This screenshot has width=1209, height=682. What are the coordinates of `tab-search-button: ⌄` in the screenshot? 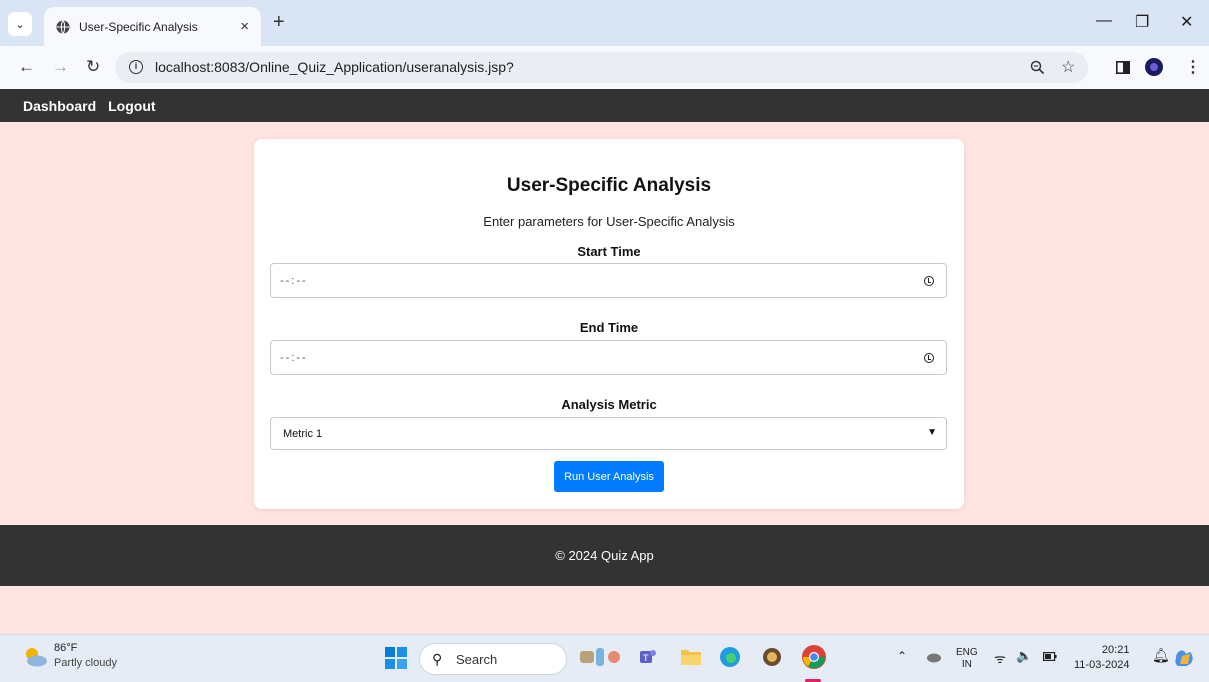 It's located at (20, 24).